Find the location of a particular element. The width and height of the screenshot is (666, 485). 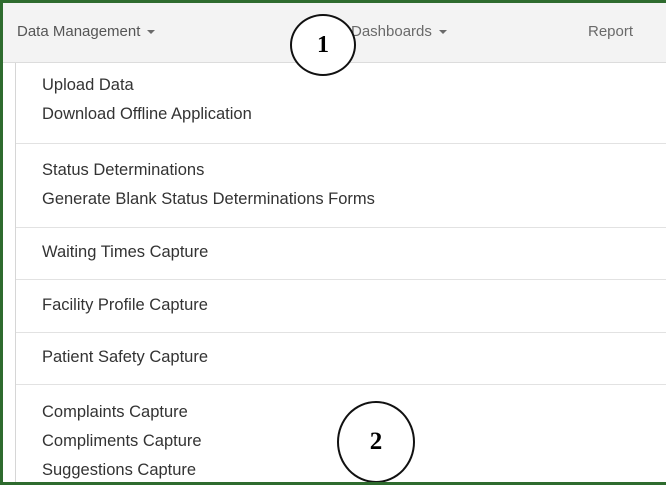

menu-item-status-determinations: Status Determinations is located at coordinates (123, 170).